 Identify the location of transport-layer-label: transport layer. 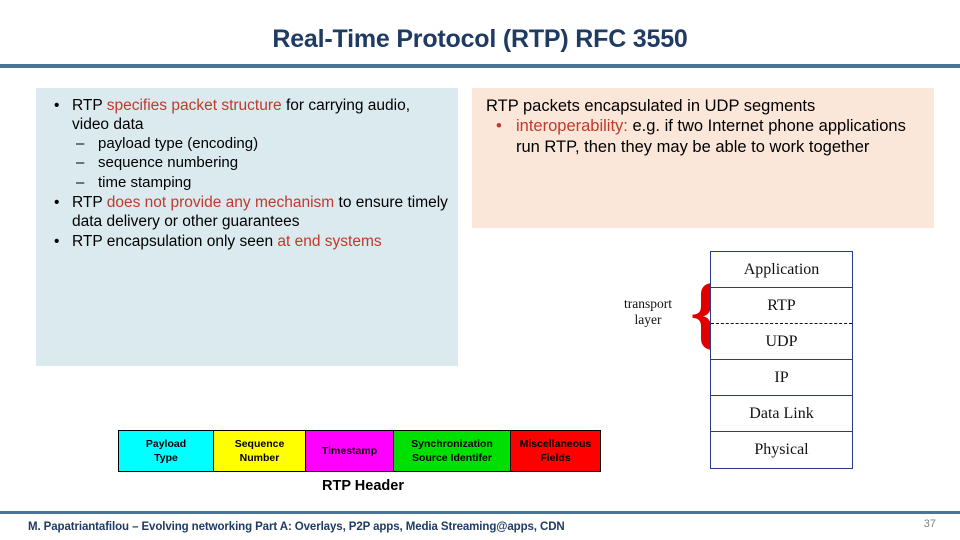
(648, 312).